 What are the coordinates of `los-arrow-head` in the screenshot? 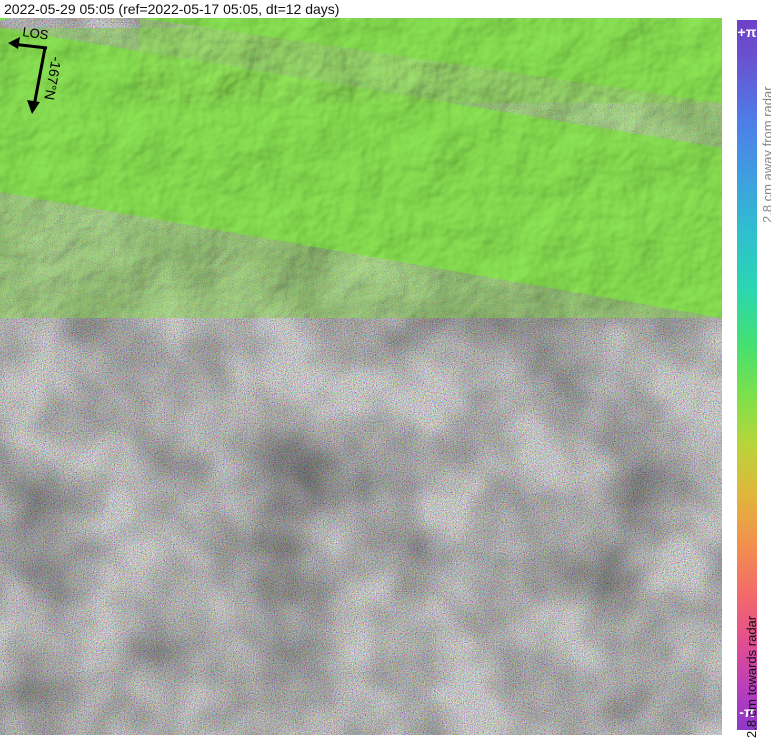 It's located at (14, 43).